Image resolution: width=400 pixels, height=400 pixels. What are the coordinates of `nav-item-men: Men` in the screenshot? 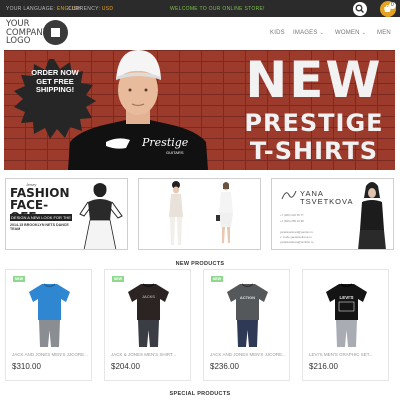 It's located at (384, 33).